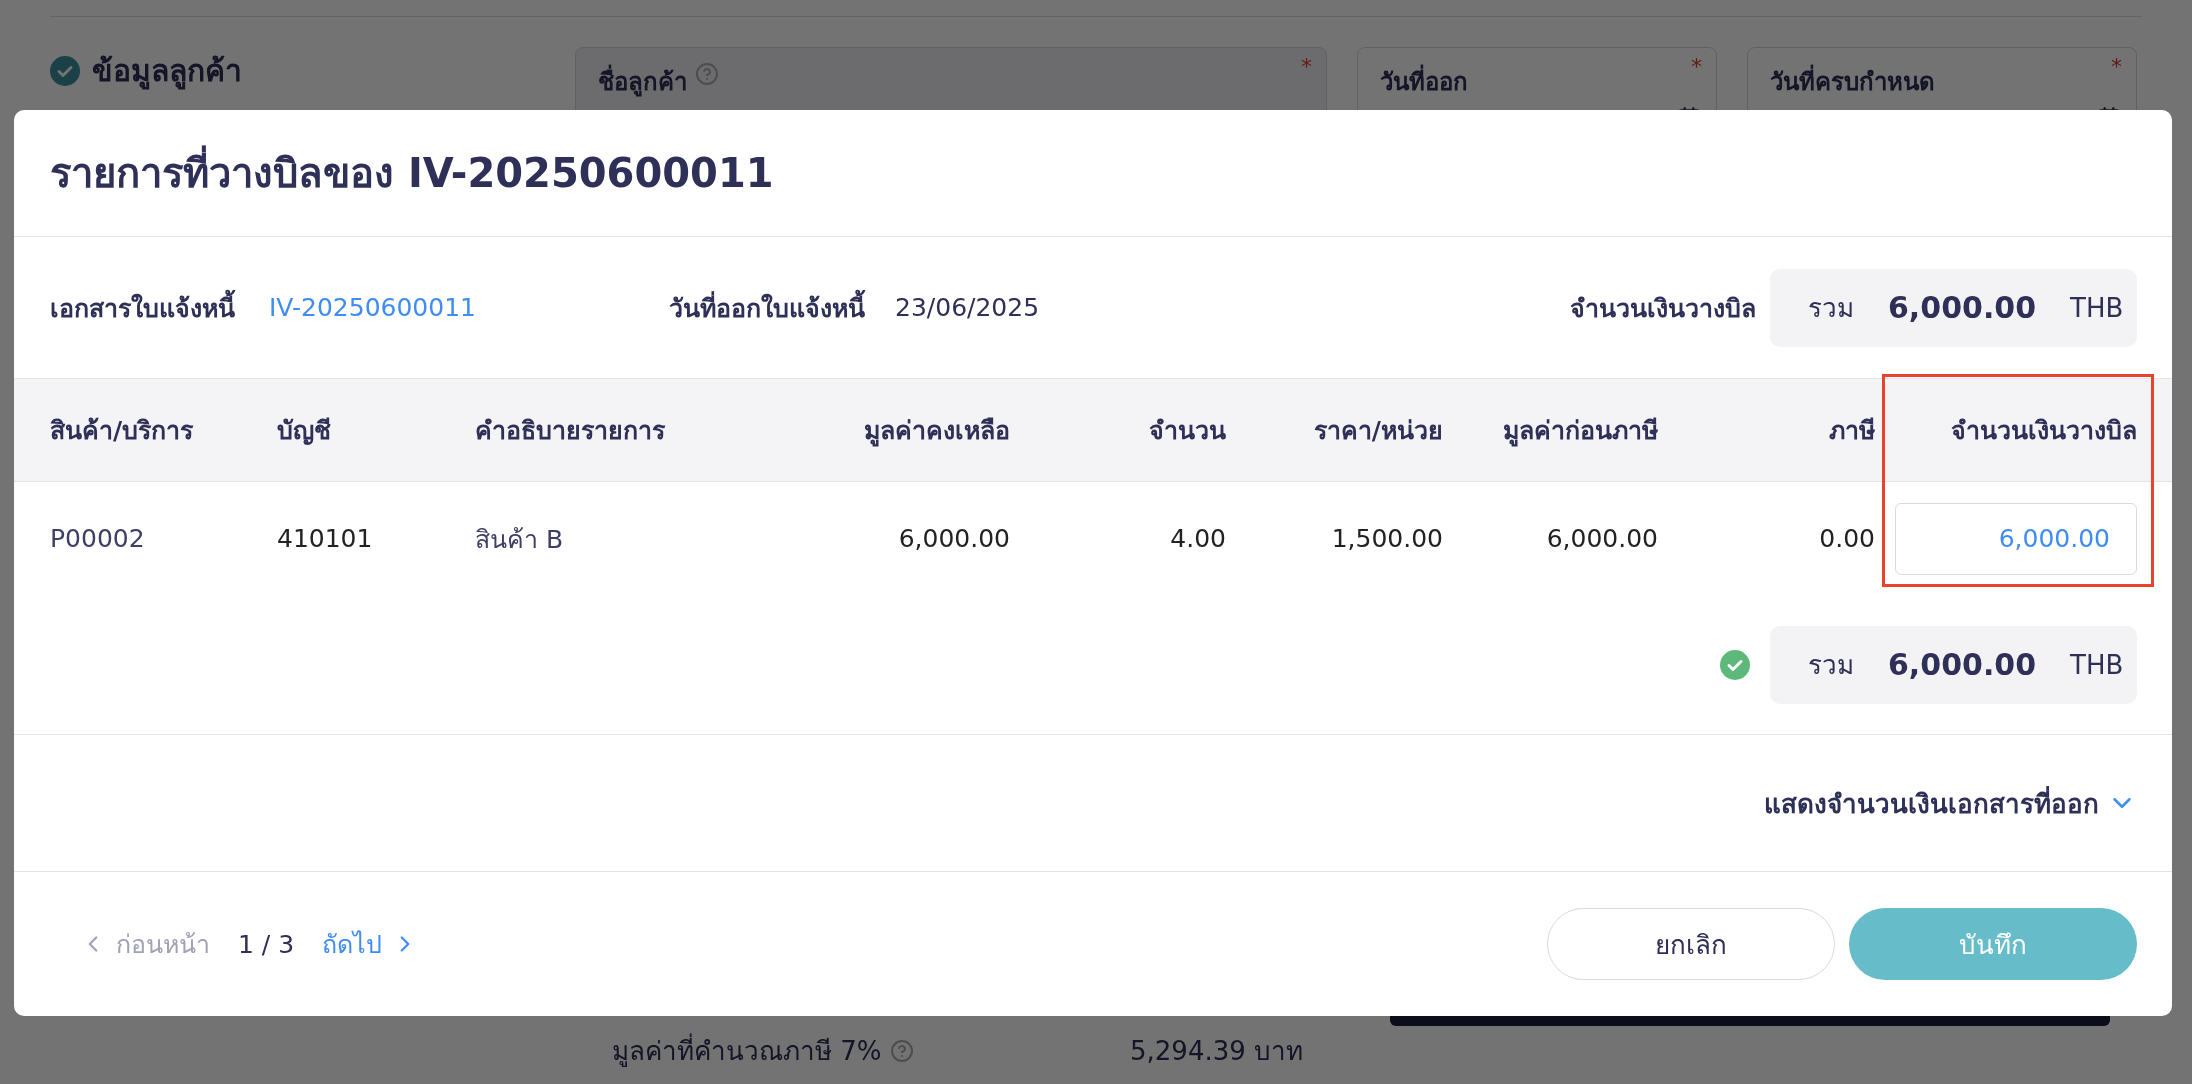 The width and height of the screenshot is (2192, 1084). What do you see at coordinates (767, 307) in the screenshot?
I see `info-label: วันที่ออกใบแจ้งหนี้` at bounding box center [767, 307].